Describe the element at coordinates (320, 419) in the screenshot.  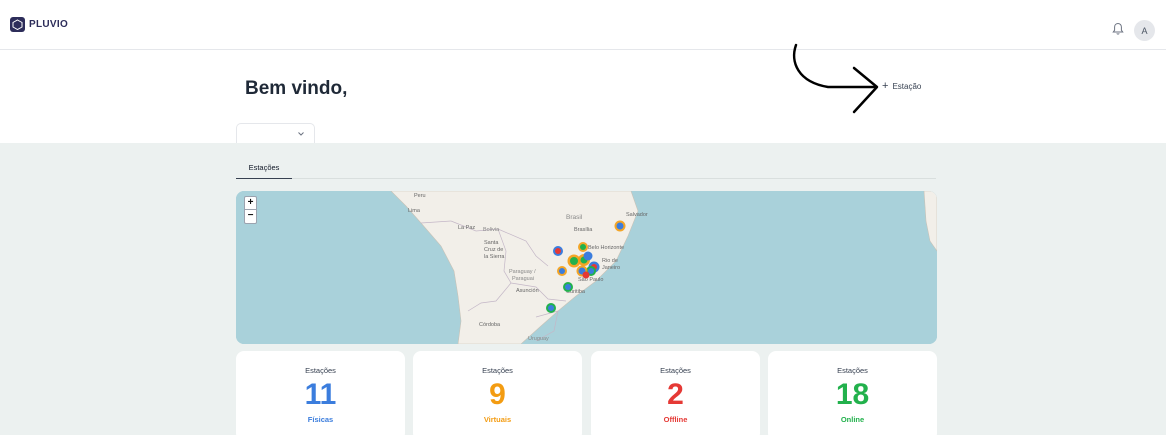
I see `stat-sublabel: Físicas` at that location.